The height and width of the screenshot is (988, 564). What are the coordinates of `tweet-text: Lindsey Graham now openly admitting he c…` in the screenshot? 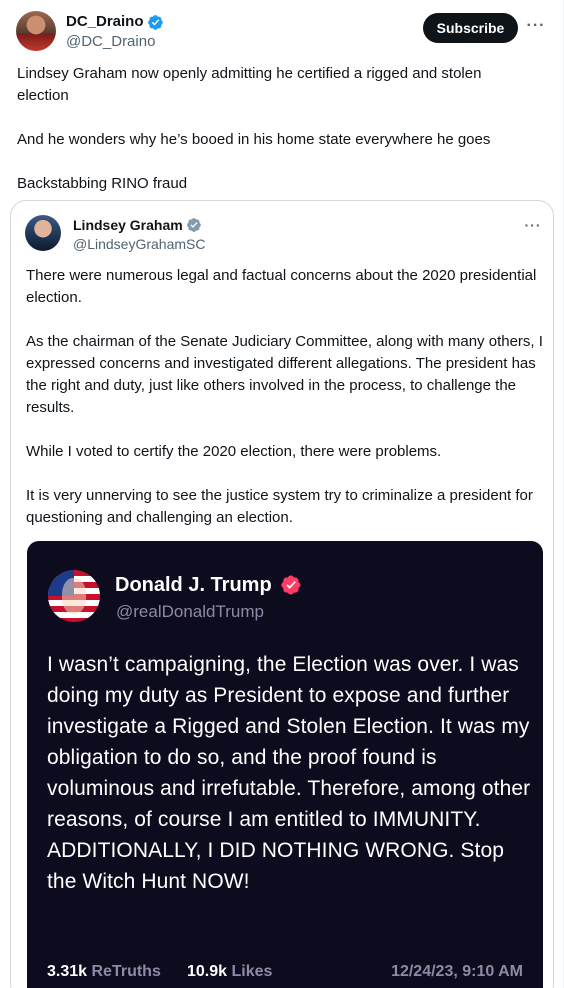 It's located at (277, 129).